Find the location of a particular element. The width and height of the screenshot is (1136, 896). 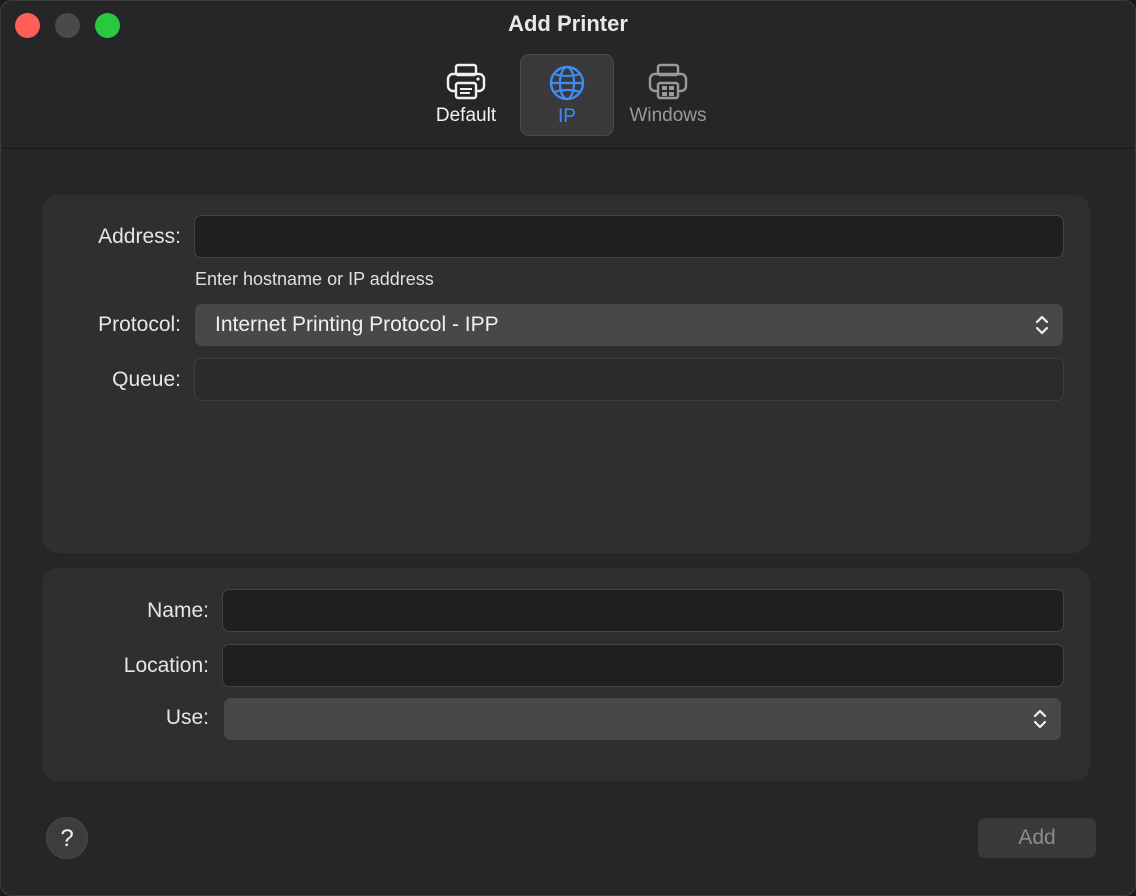

name-input is located at coordinates (643, 610).